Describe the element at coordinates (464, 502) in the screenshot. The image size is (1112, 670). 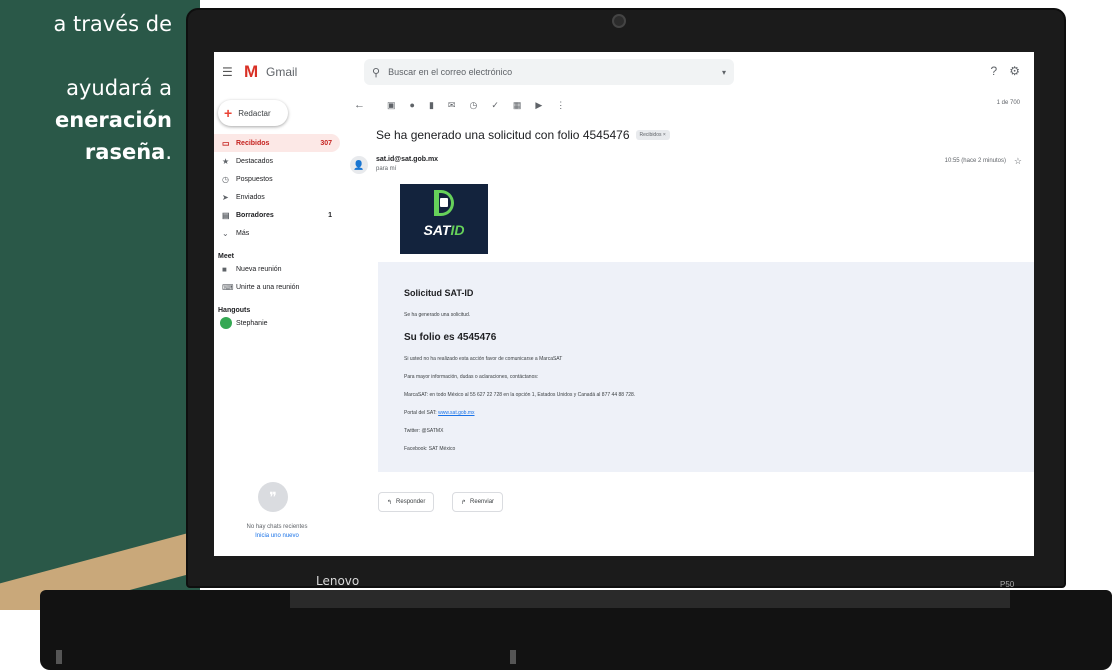
I see `forward-icon: ↱` at that location.